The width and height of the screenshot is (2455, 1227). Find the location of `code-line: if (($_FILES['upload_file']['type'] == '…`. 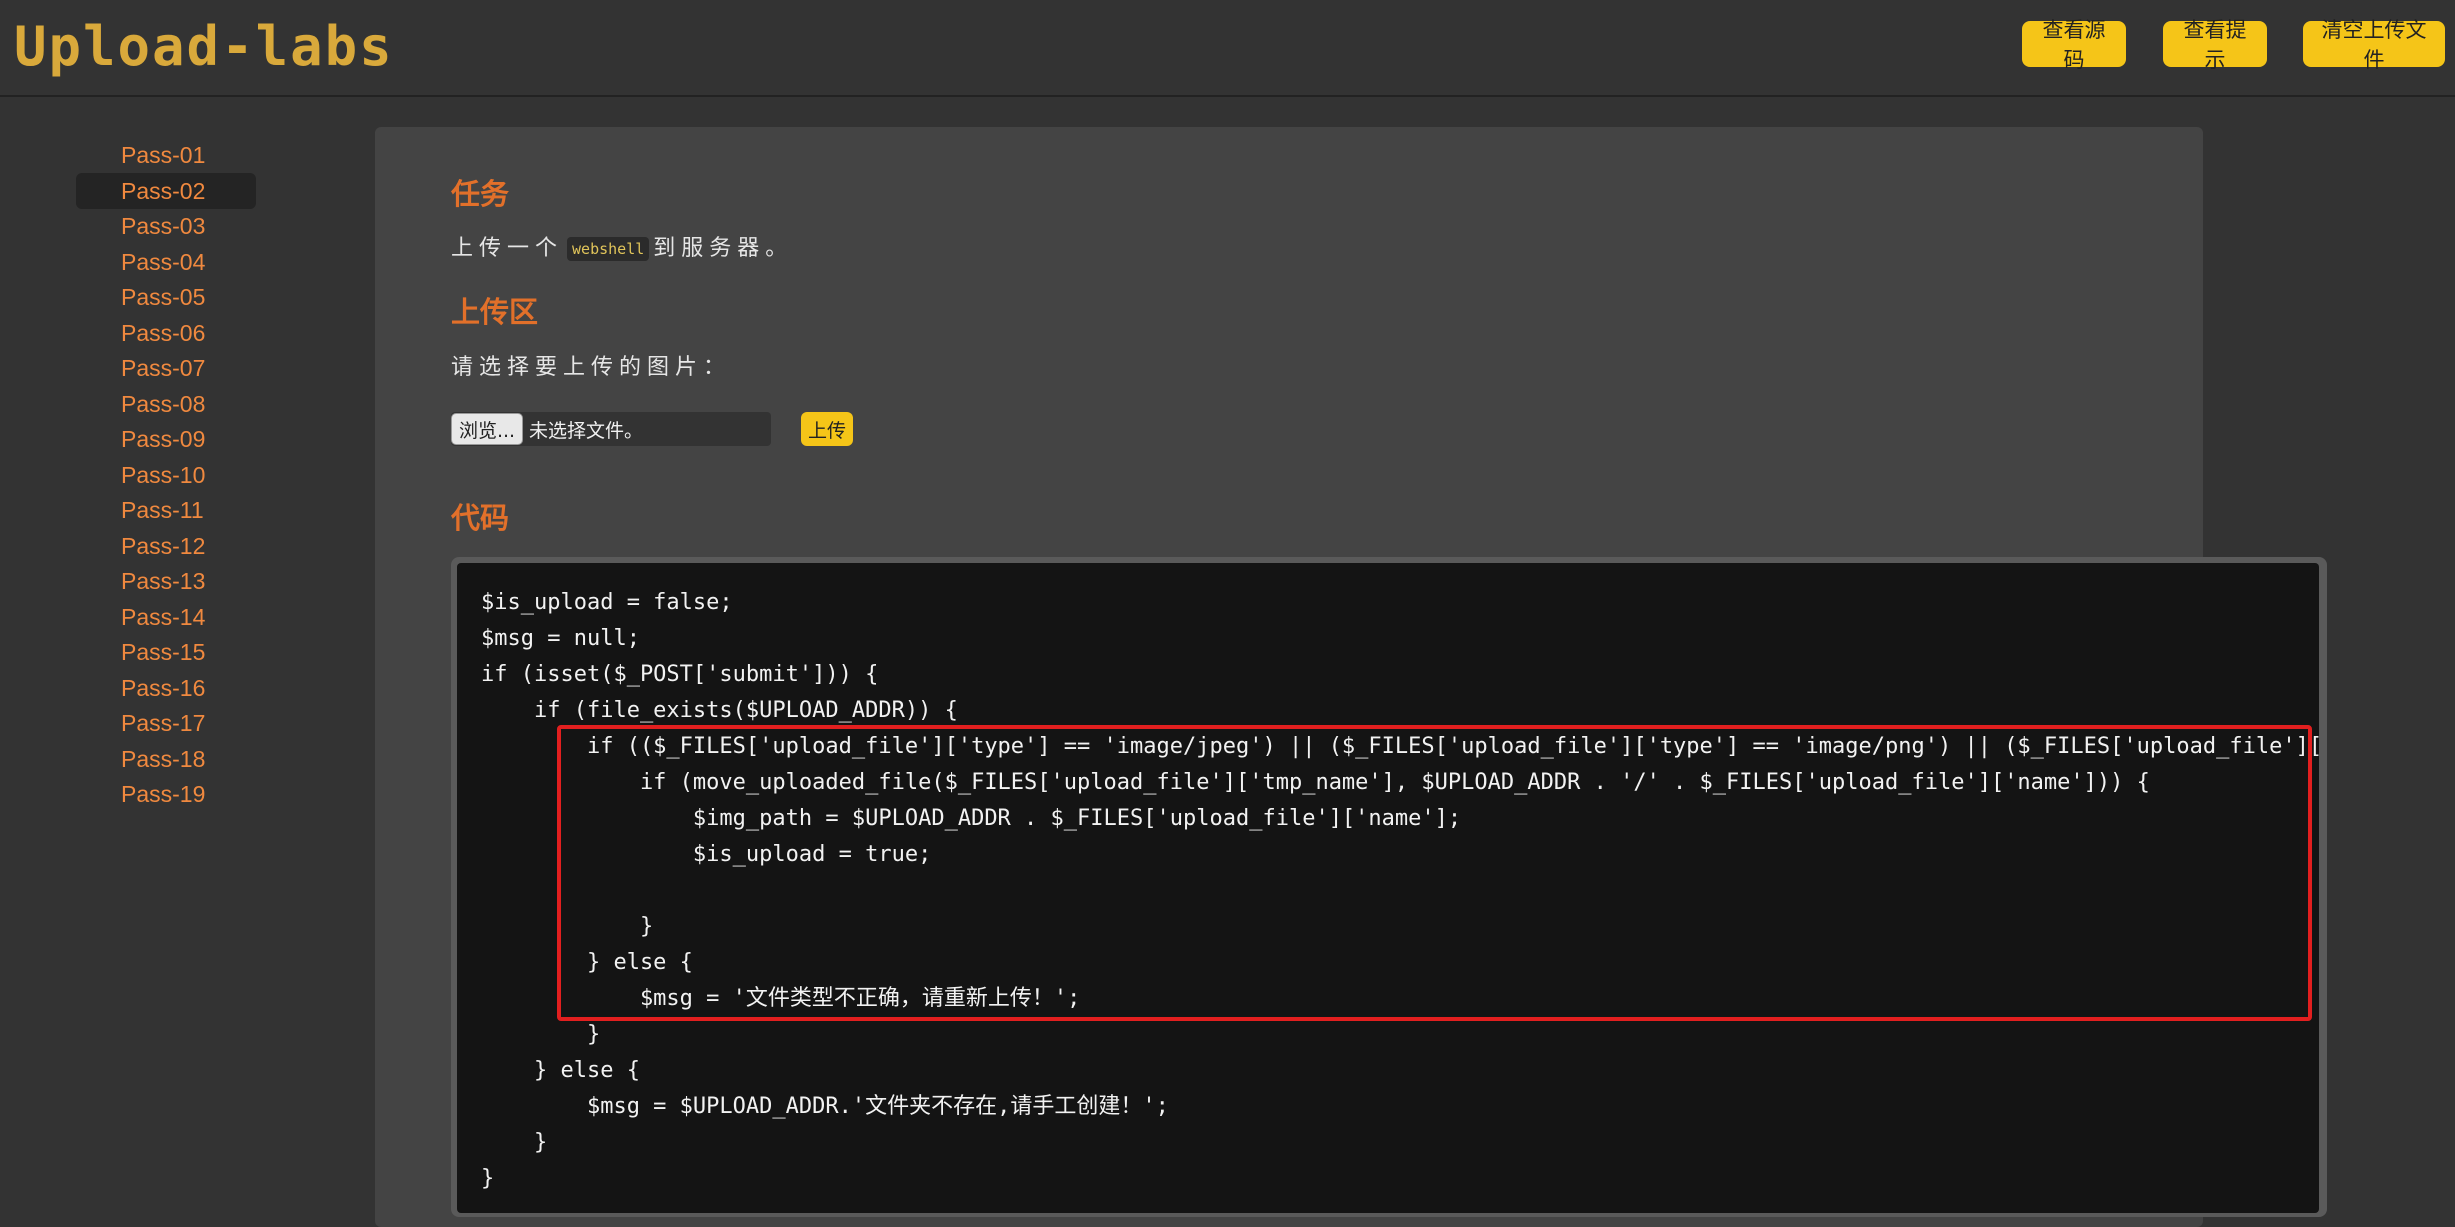

code-line: if (($_FILES['upload_file']['type'] == '… is located at coordinates (1400, 746).